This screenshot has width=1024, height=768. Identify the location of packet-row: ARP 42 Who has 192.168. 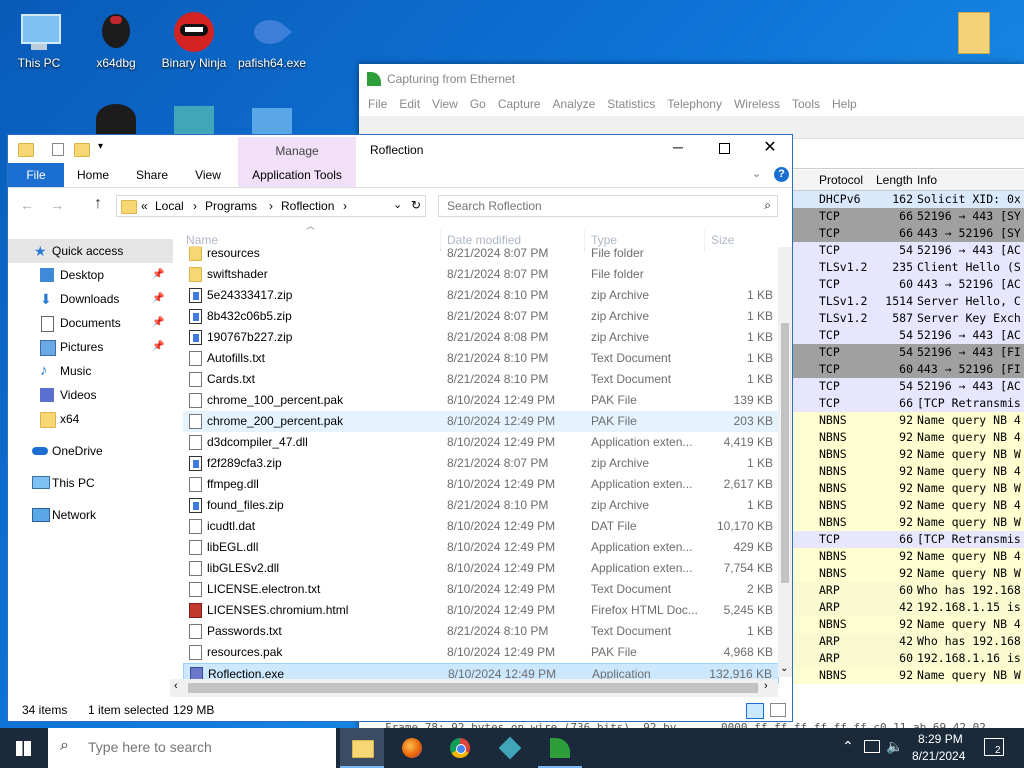
(907, 641).